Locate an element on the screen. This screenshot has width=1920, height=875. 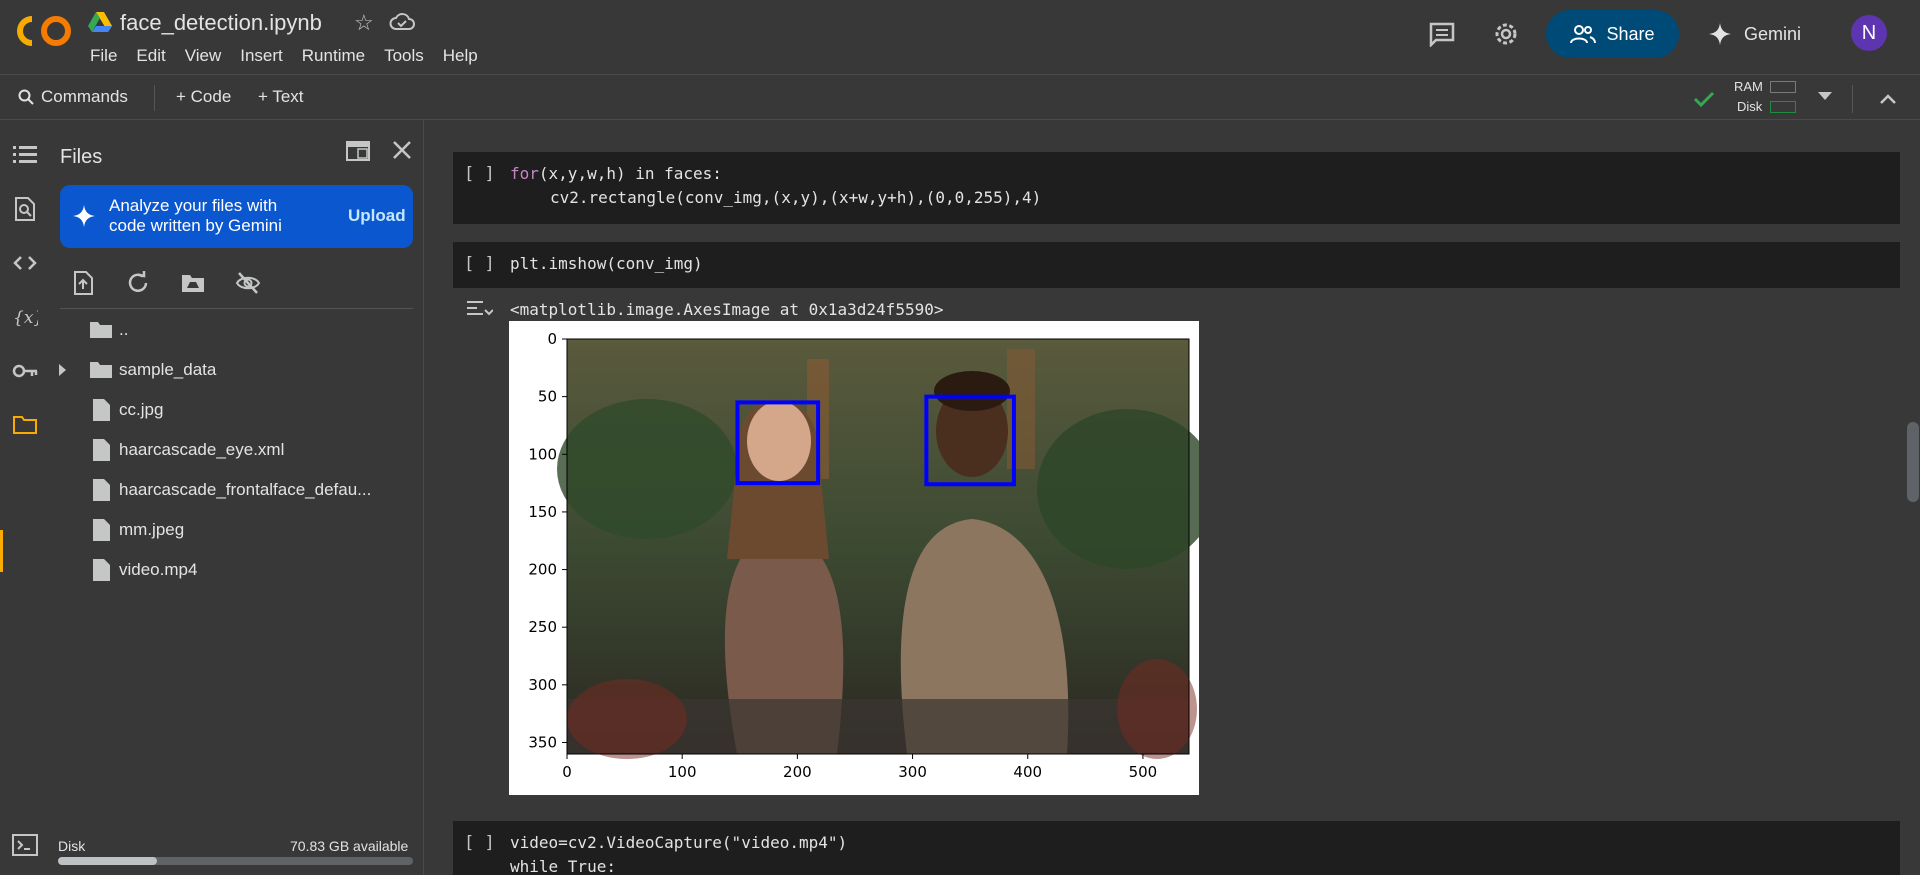
code-line-video: video=cv2.VideoCapture("video.mp4") is located at coordinates (678, 843).